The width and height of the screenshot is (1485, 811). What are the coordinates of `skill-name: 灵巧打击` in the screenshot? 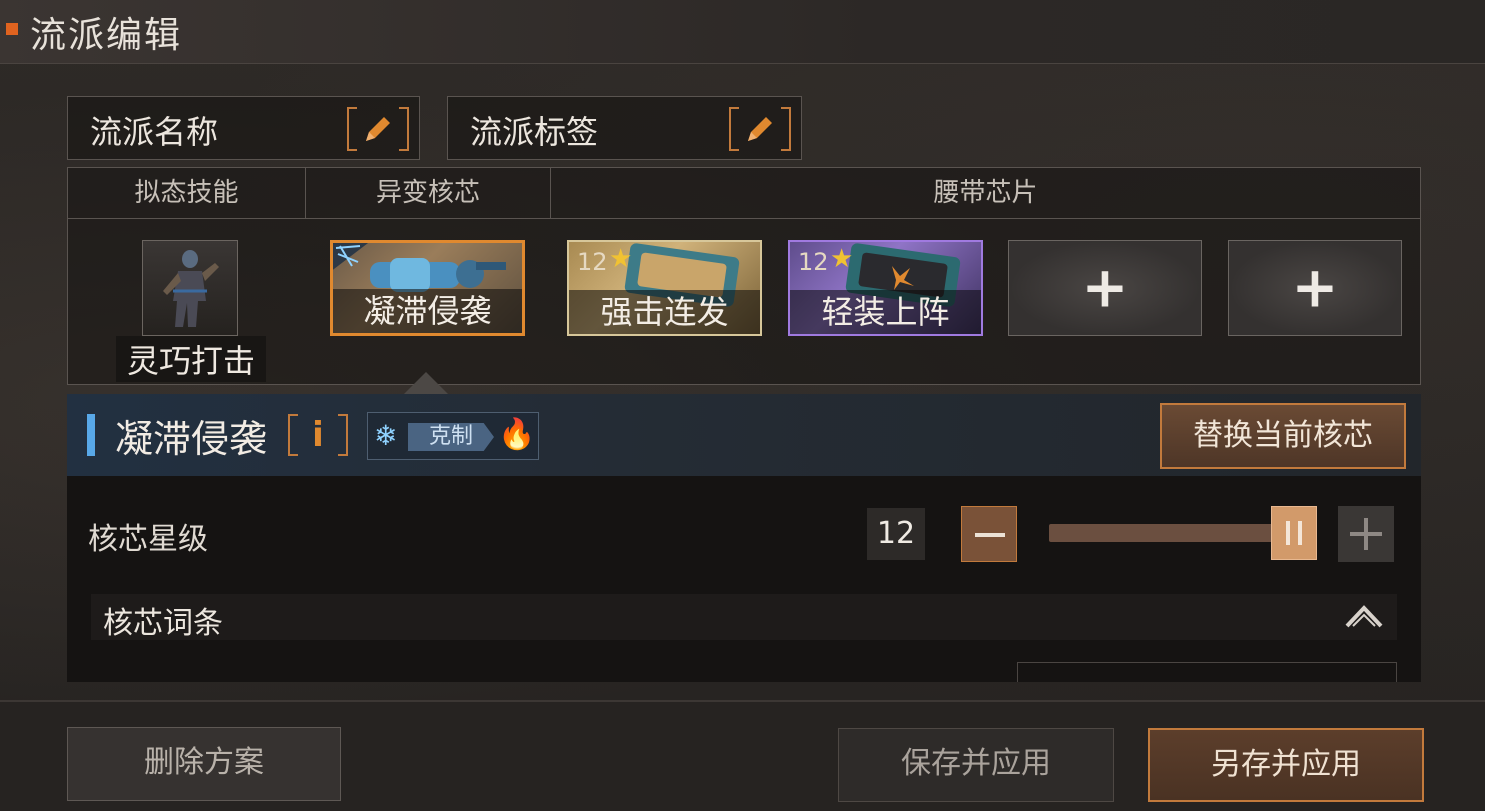 It's located at (191, 359).